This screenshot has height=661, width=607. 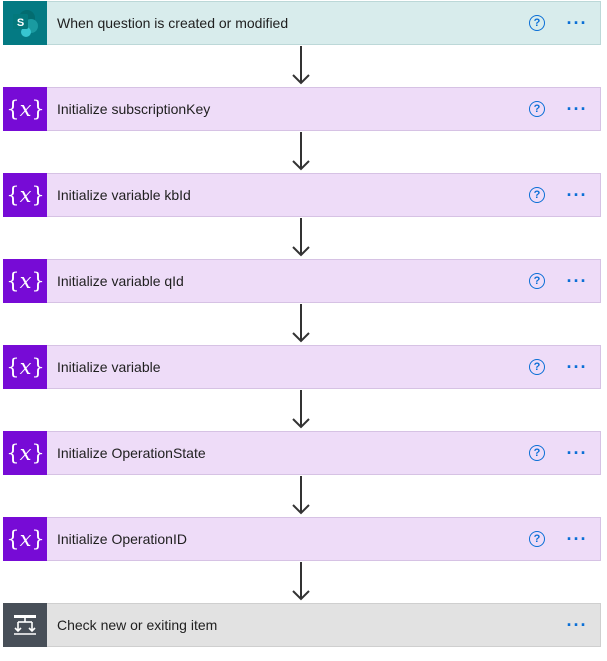 I want to click on sharepoint-letter: S, so click(x=20, y=23).